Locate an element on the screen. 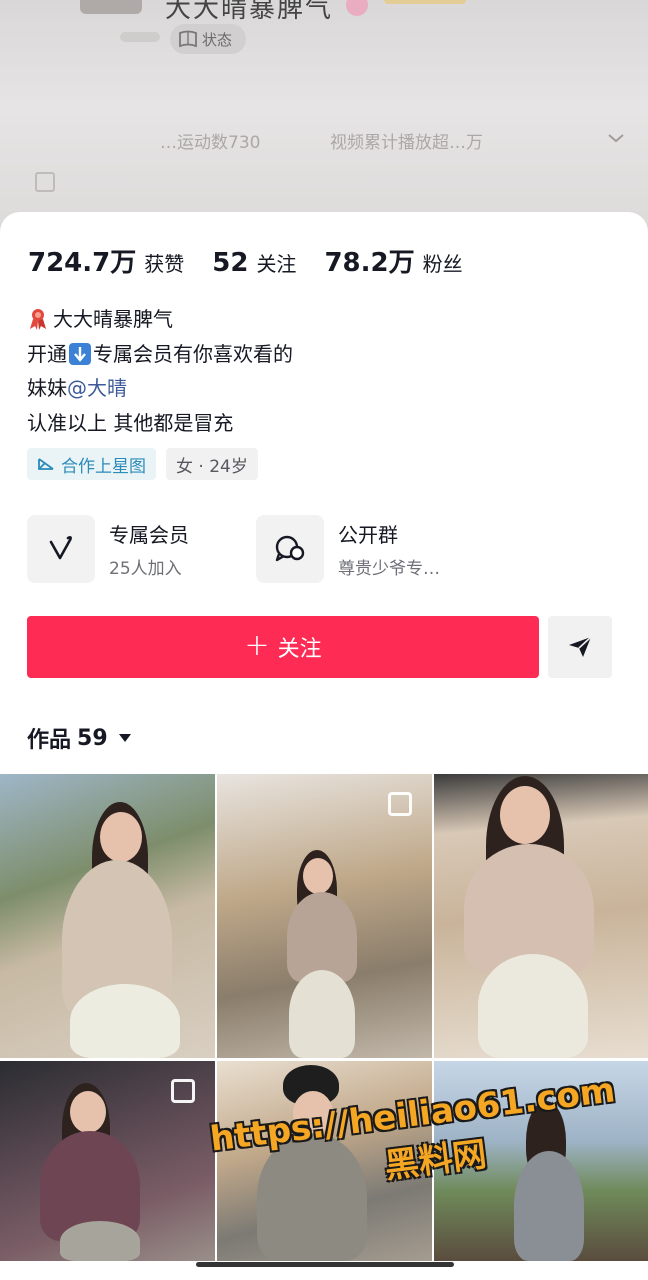 This screenshot has height=1280, width=648. level-badge is located at coordinates (425, 2).